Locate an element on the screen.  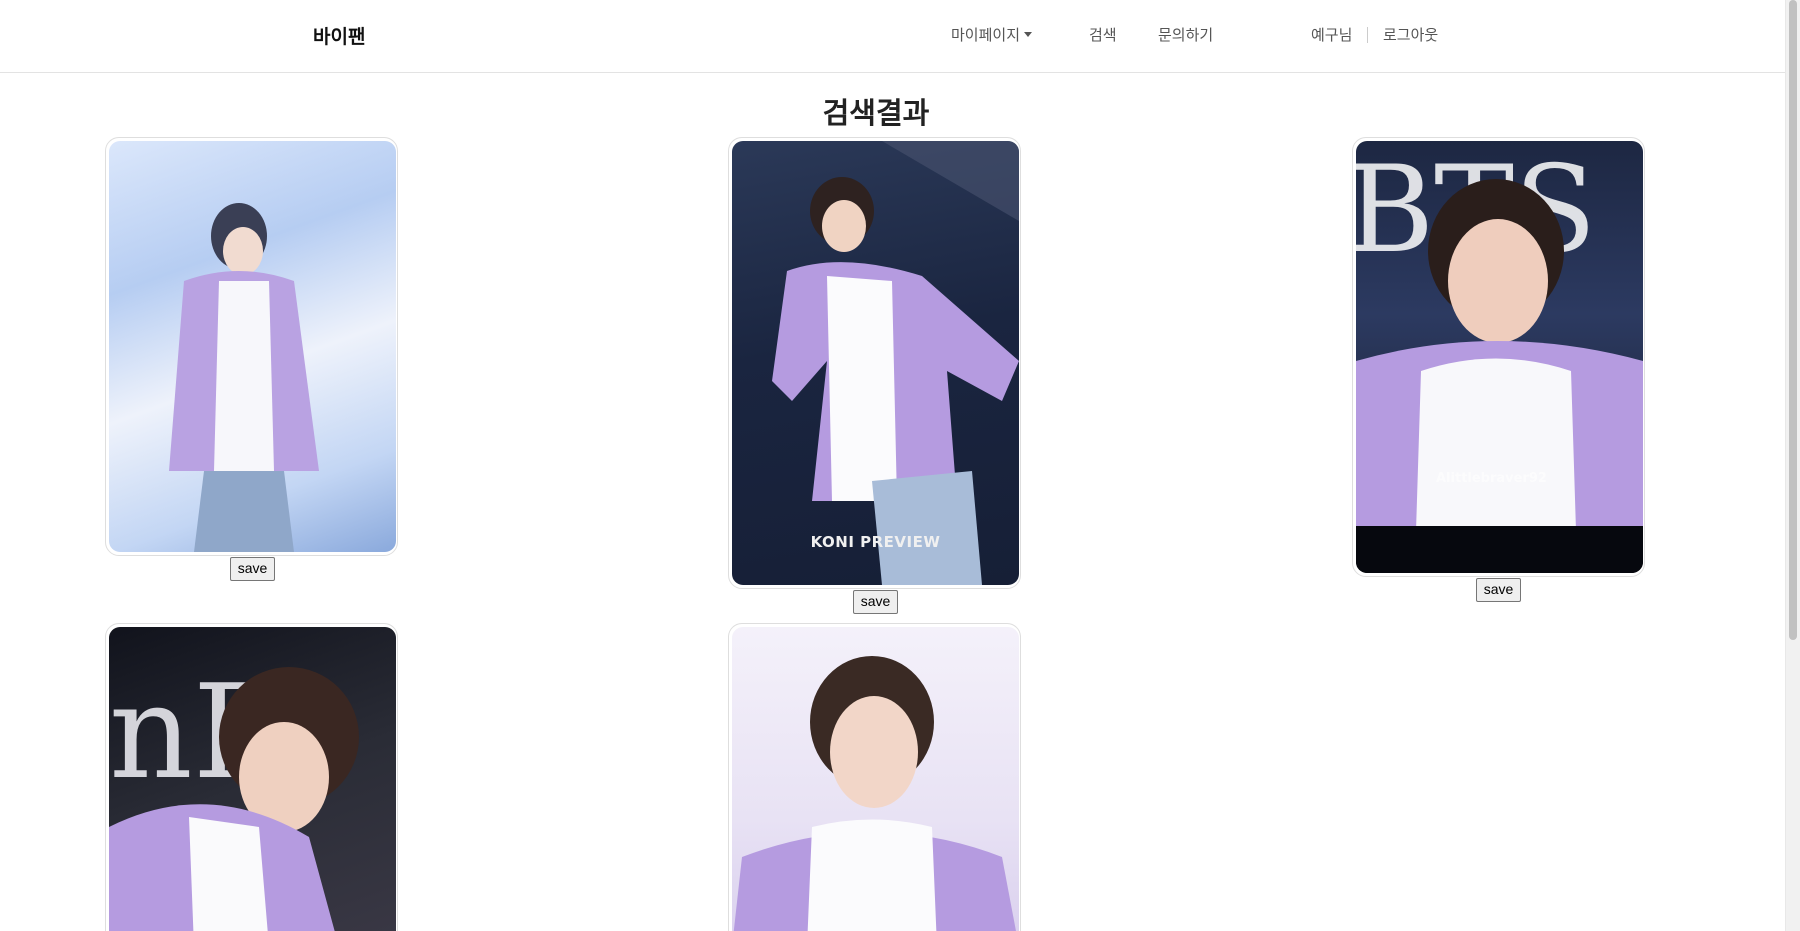
nav-mypage-dropdown: 마이페이지 is located at coordinates (992, 34).